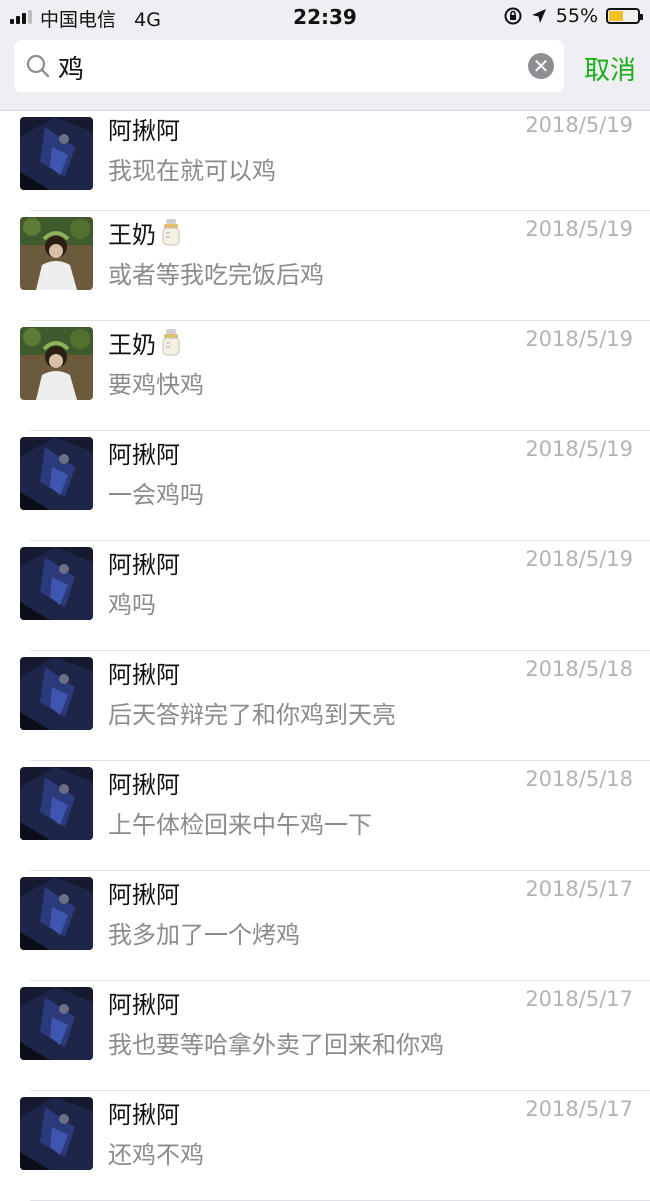 The width and height of the screenshot is (650, 1201). Describe the element at coordinates (156, 385) in the screenshot. I see `message-preview: 要鸡快鸡` at that location.